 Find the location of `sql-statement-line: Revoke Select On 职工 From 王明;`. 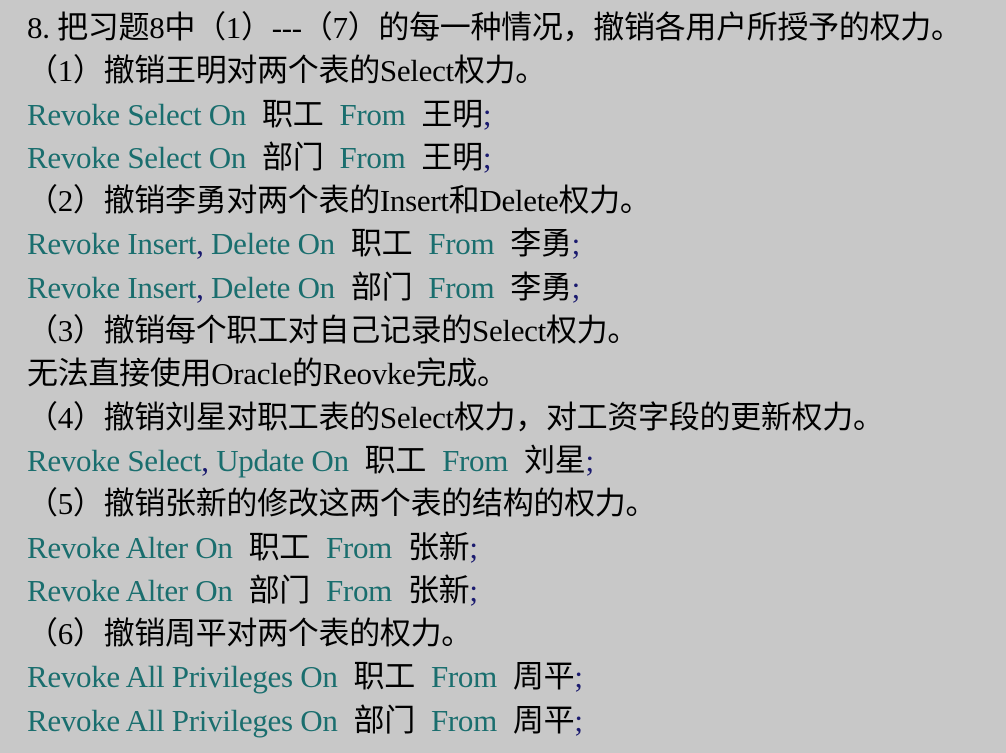

sql-statement-line: Revoke Select On 职工 From 王明; is located at coordinates (511, 114).